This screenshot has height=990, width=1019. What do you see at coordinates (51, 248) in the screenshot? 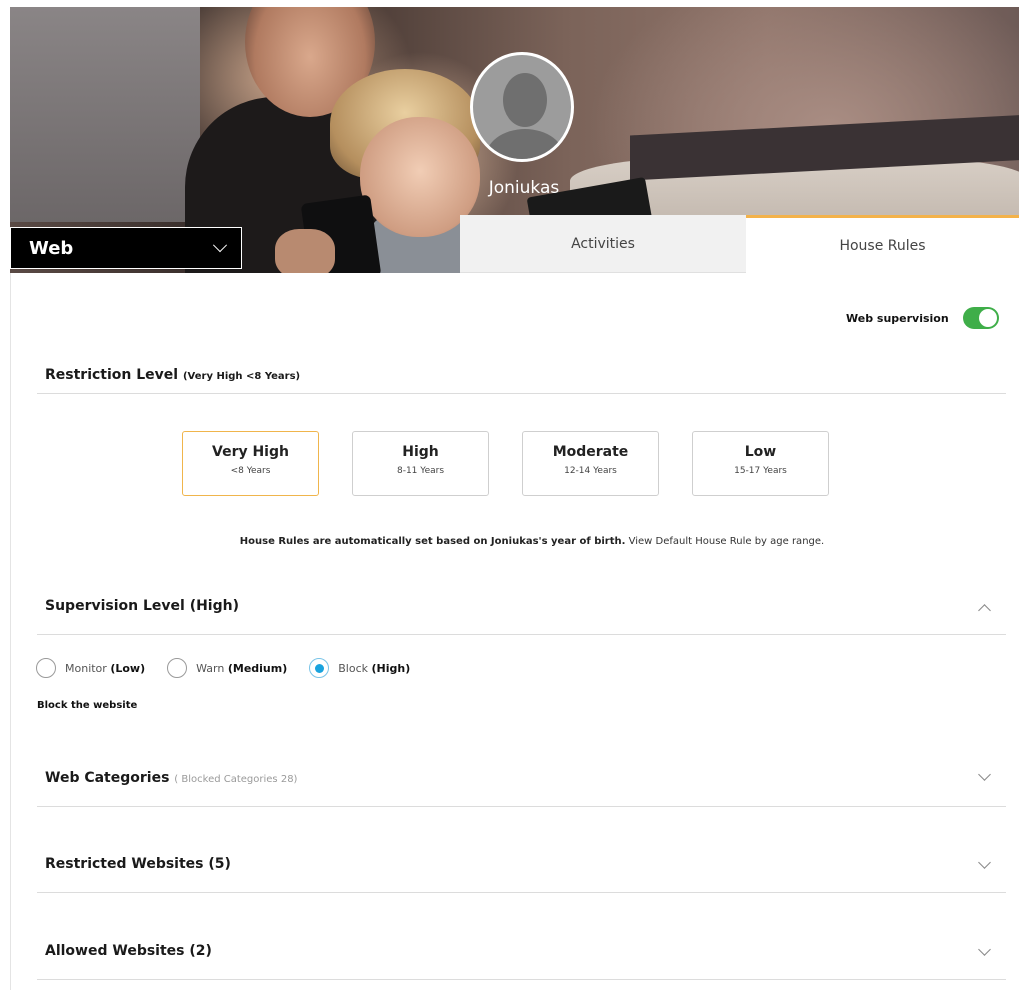
I see `device-select-label: Web` at bounding box center [51, 248].